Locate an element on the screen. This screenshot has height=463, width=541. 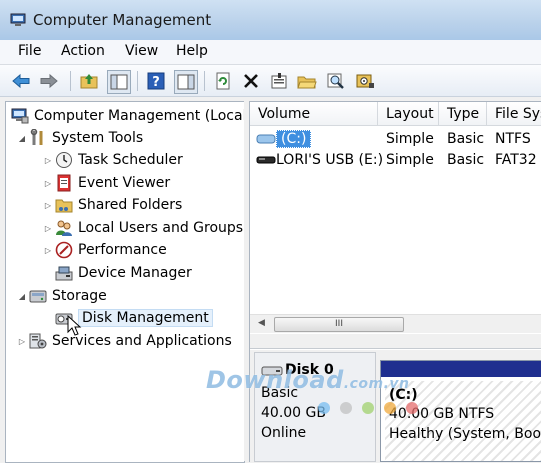
tree-item-performance: ▷ Performance is located at coordinates (104, 250).